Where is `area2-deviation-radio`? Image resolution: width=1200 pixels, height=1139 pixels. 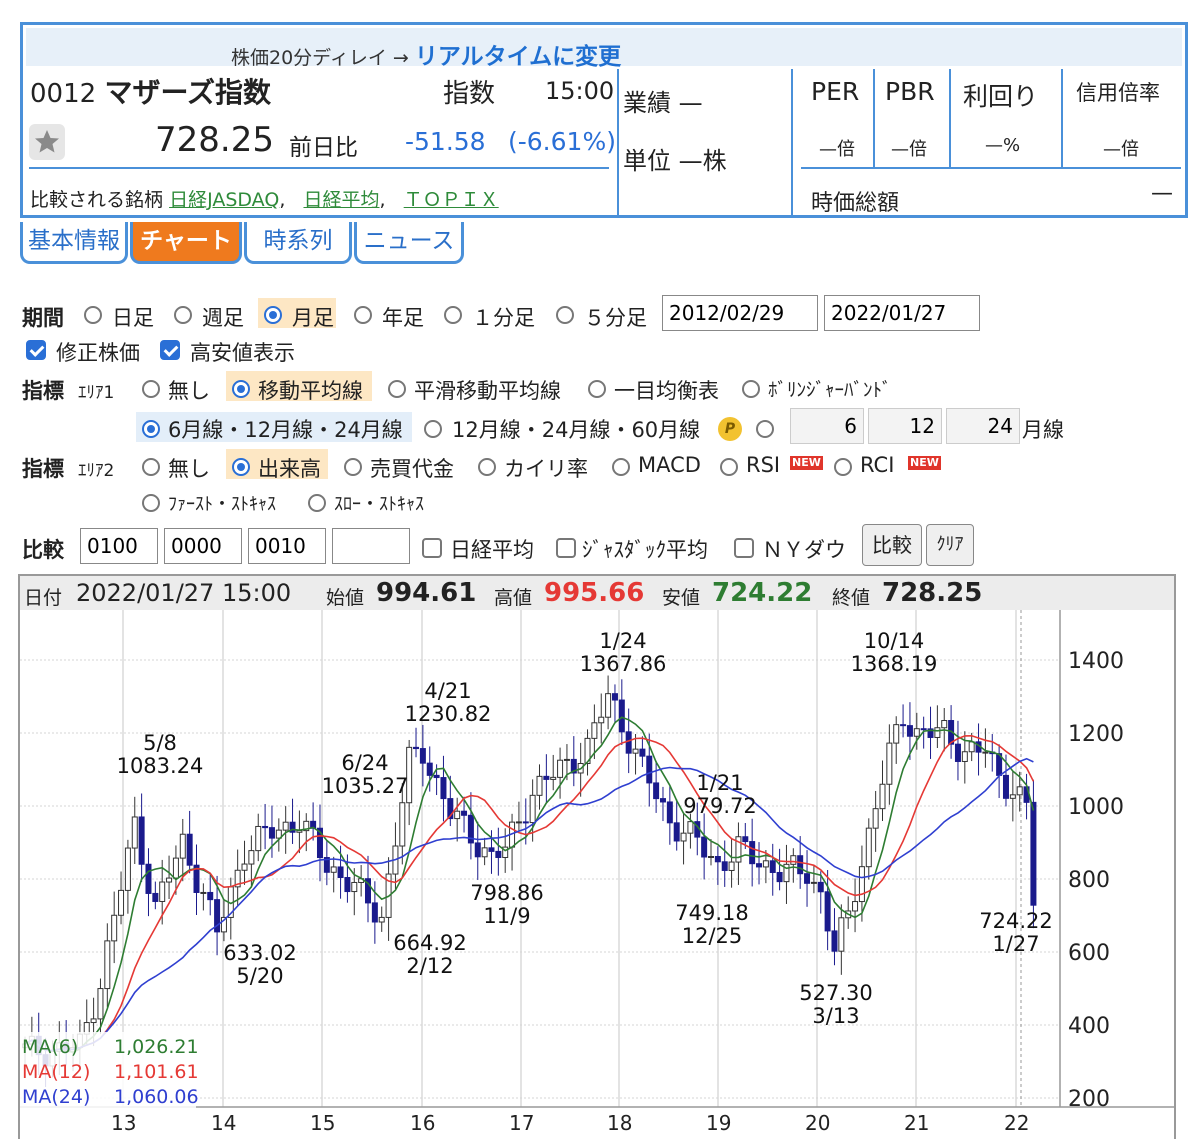
area2-deviation-radio is located at coordinates (487, 467).